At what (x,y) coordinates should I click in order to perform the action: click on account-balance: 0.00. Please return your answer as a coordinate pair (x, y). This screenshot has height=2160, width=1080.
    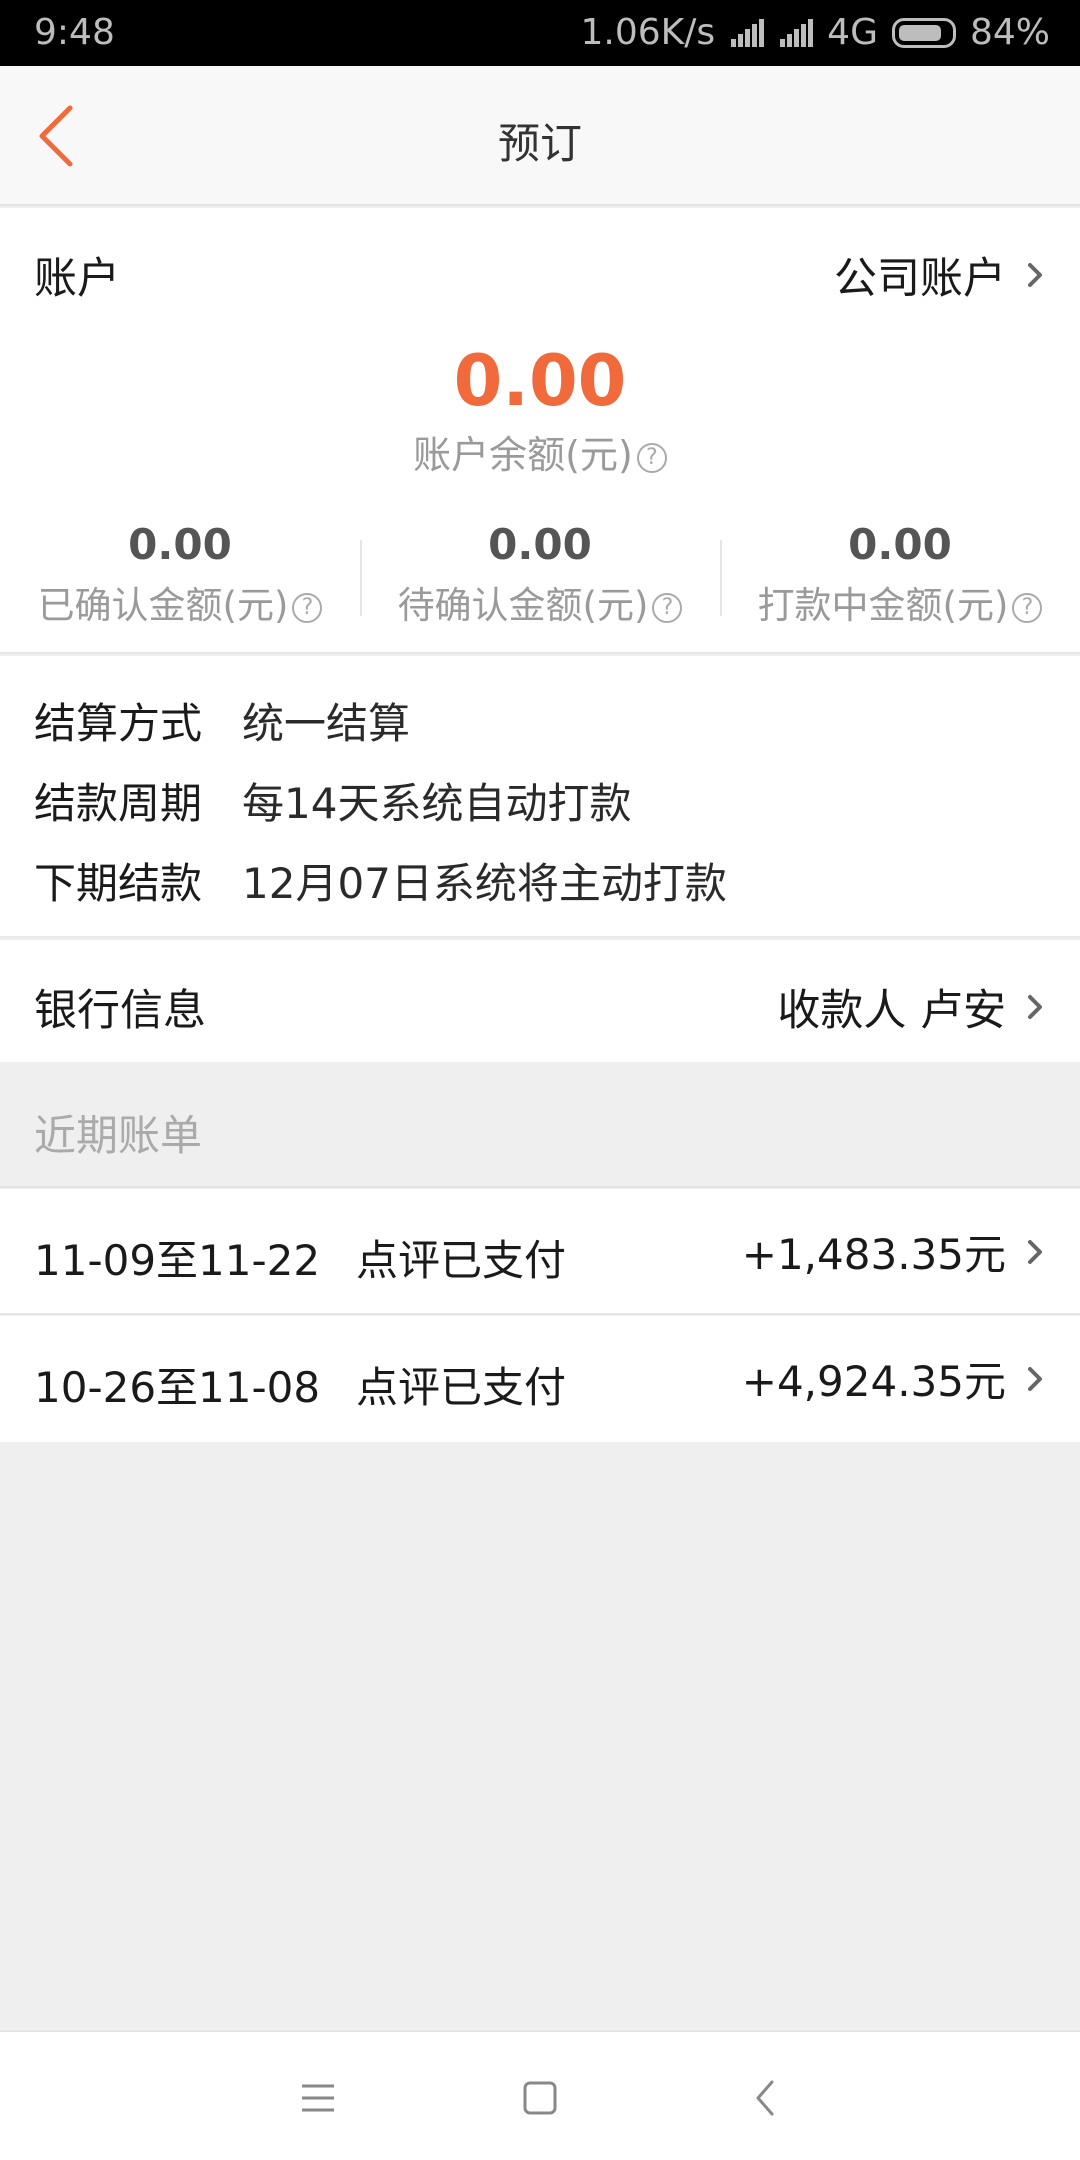
    Looking at the image, I should click on (540, 381).